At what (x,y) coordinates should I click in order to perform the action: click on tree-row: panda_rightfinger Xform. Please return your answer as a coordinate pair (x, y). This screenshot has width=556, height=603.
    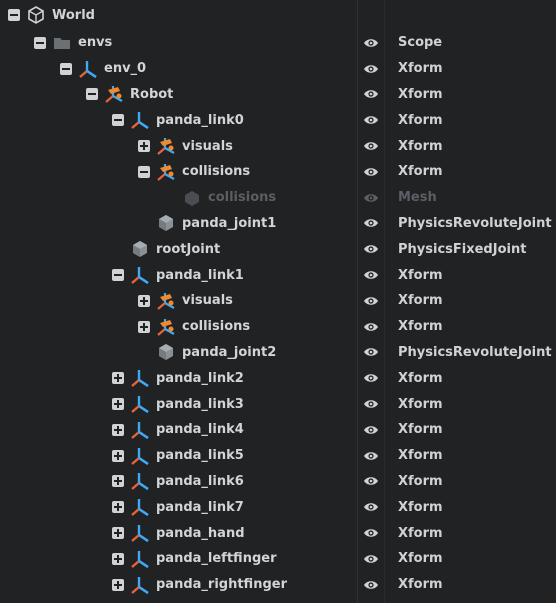
    Looking at the image, I should click on (278, 585).